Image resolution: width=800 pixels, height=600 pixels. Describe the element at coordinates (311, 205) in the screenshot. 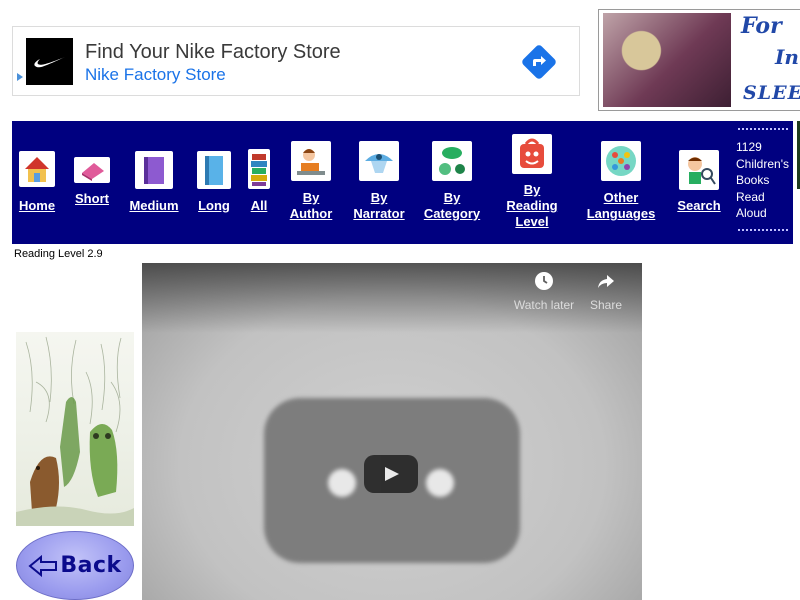

I see `nav-by-author-label: By Author` at that location.